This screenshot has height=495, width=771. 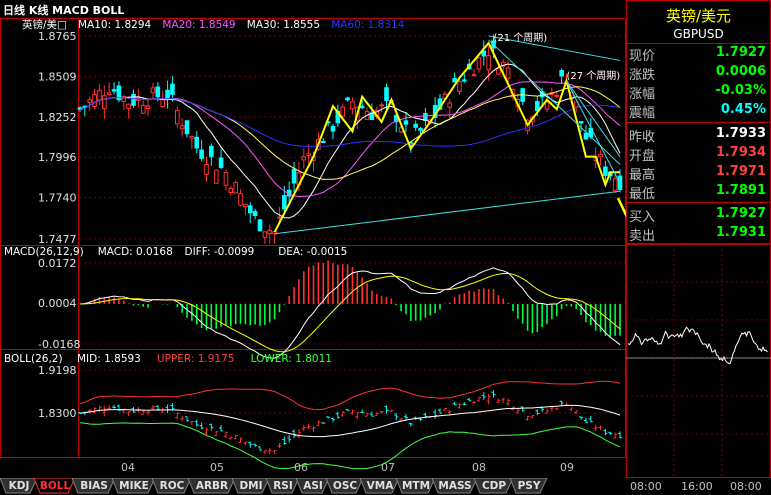 I want to click on tab-mike: MIKE, so click(x=134, y=486).